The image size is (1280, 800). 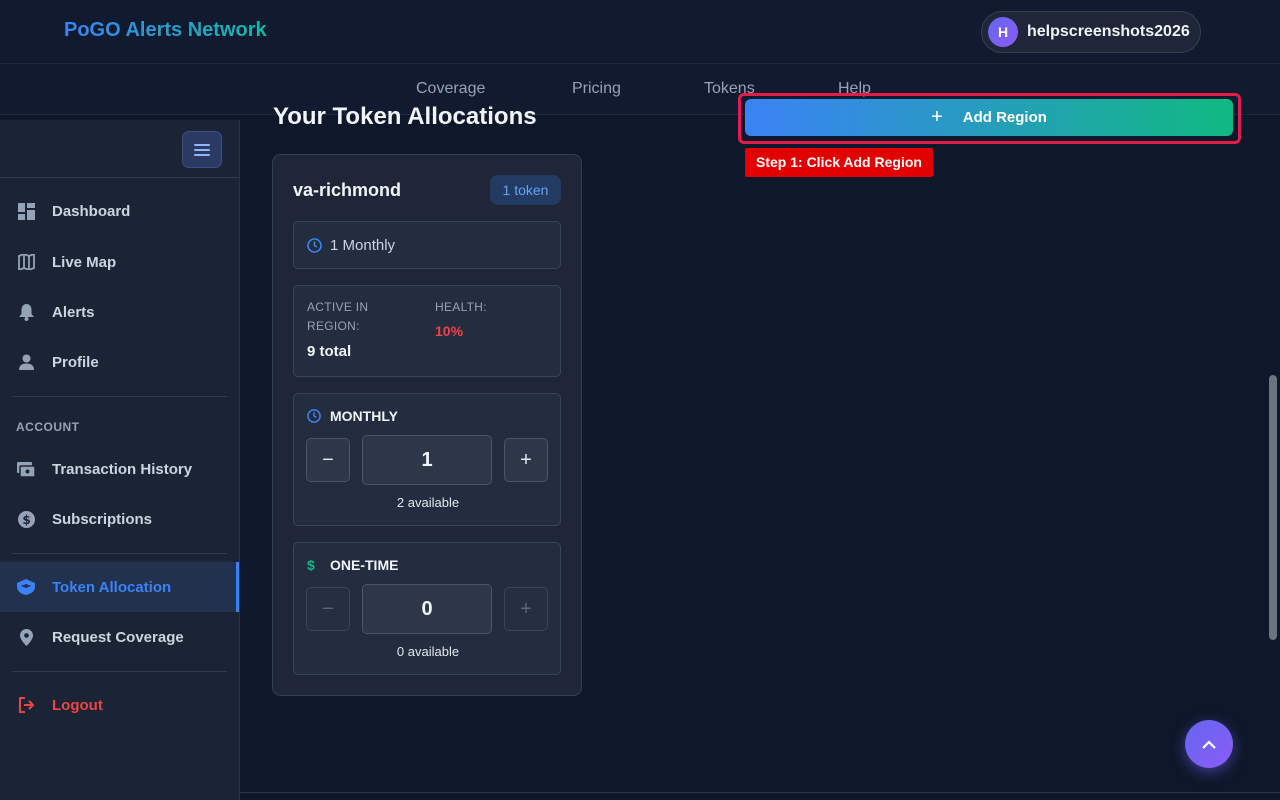 What do you see at coordinates (1003, 32) in the screenshot?
I see `avatar: H` at bounding box center [1003, 32].